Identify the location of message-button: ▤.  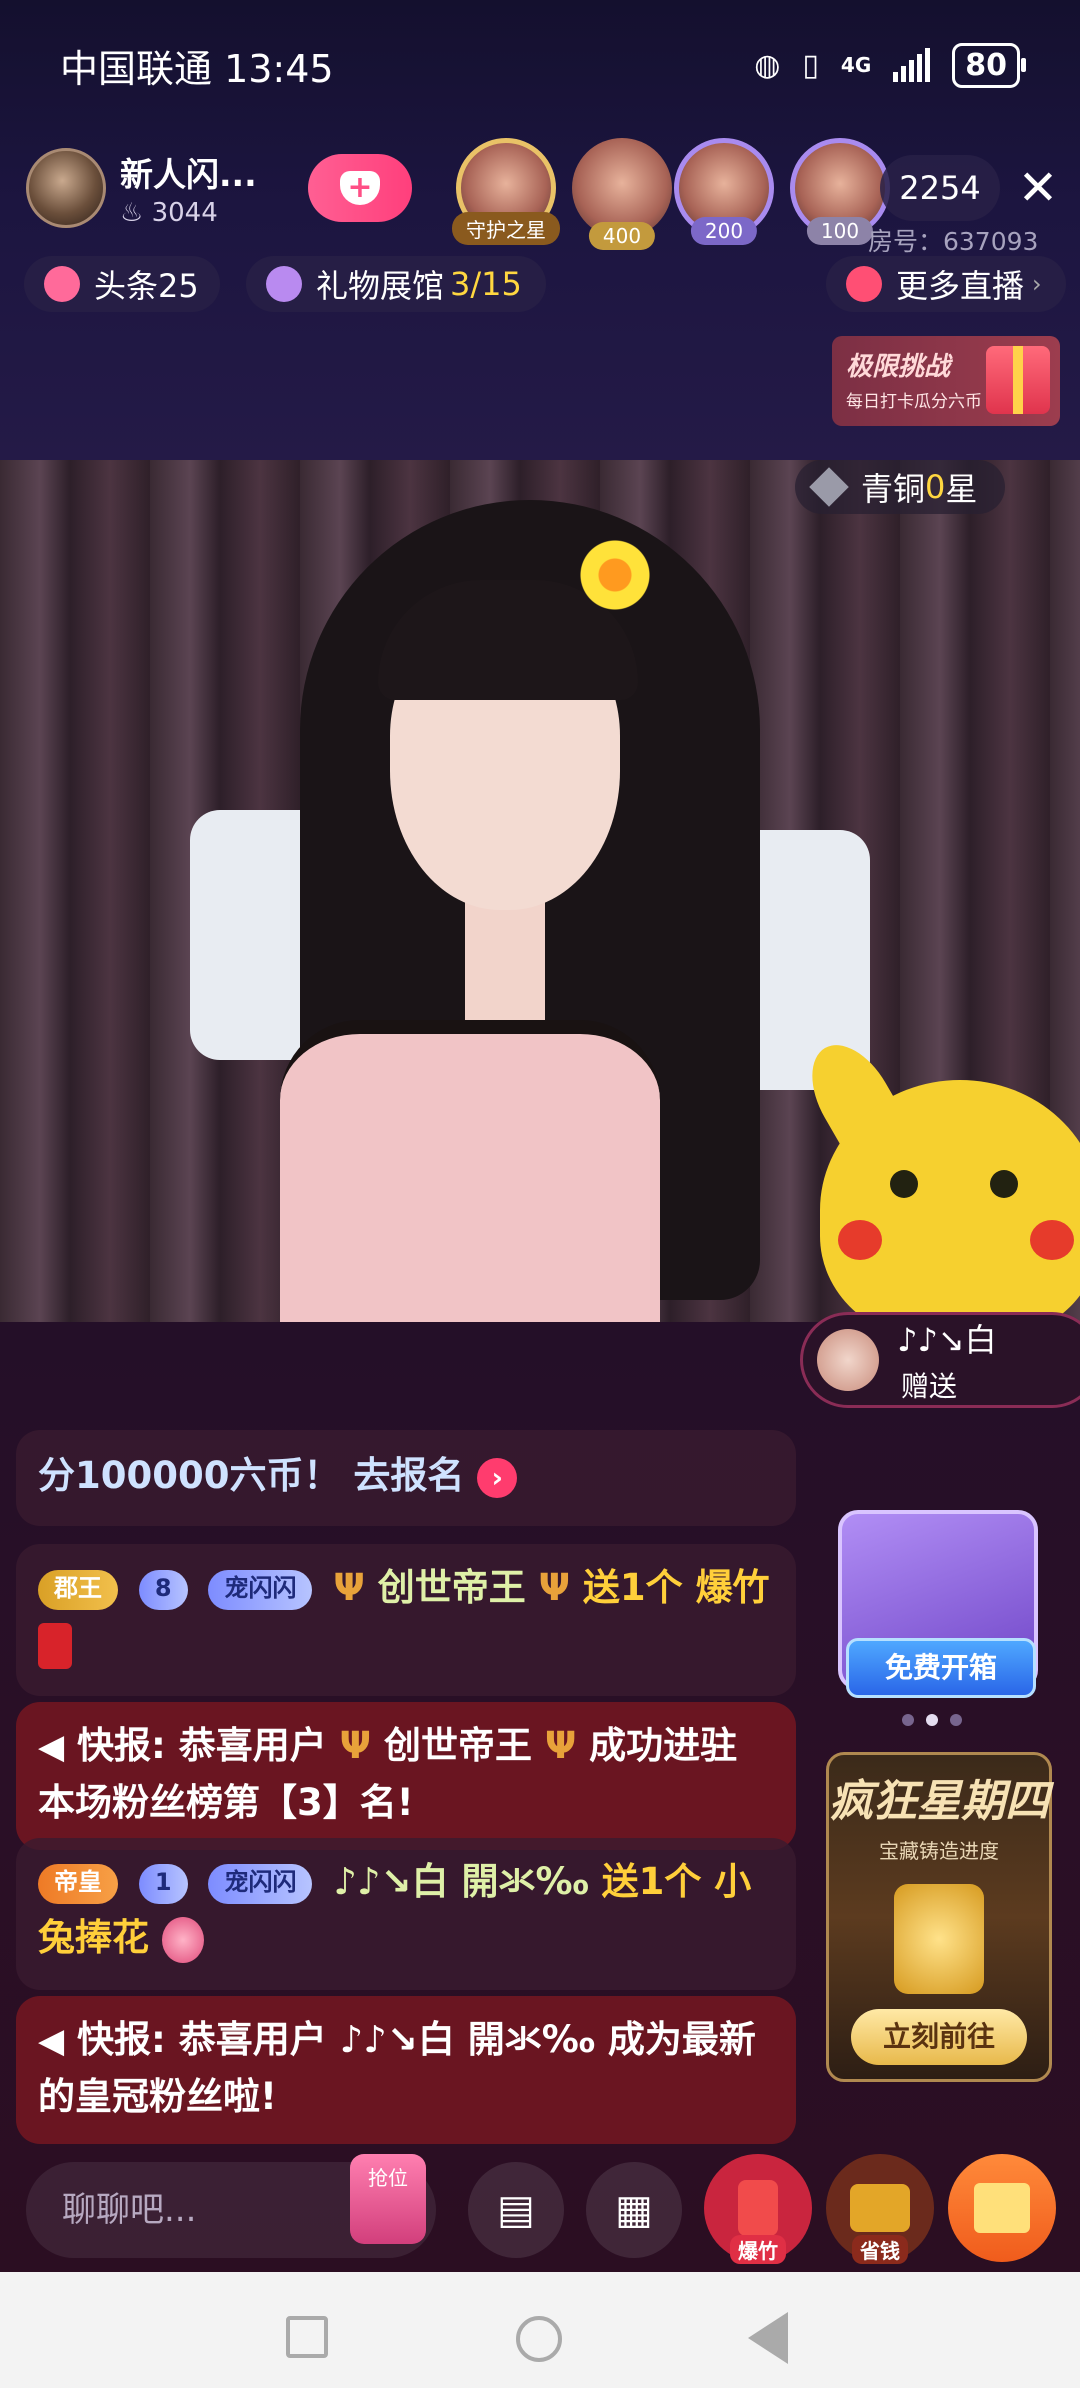
(516, 2210).